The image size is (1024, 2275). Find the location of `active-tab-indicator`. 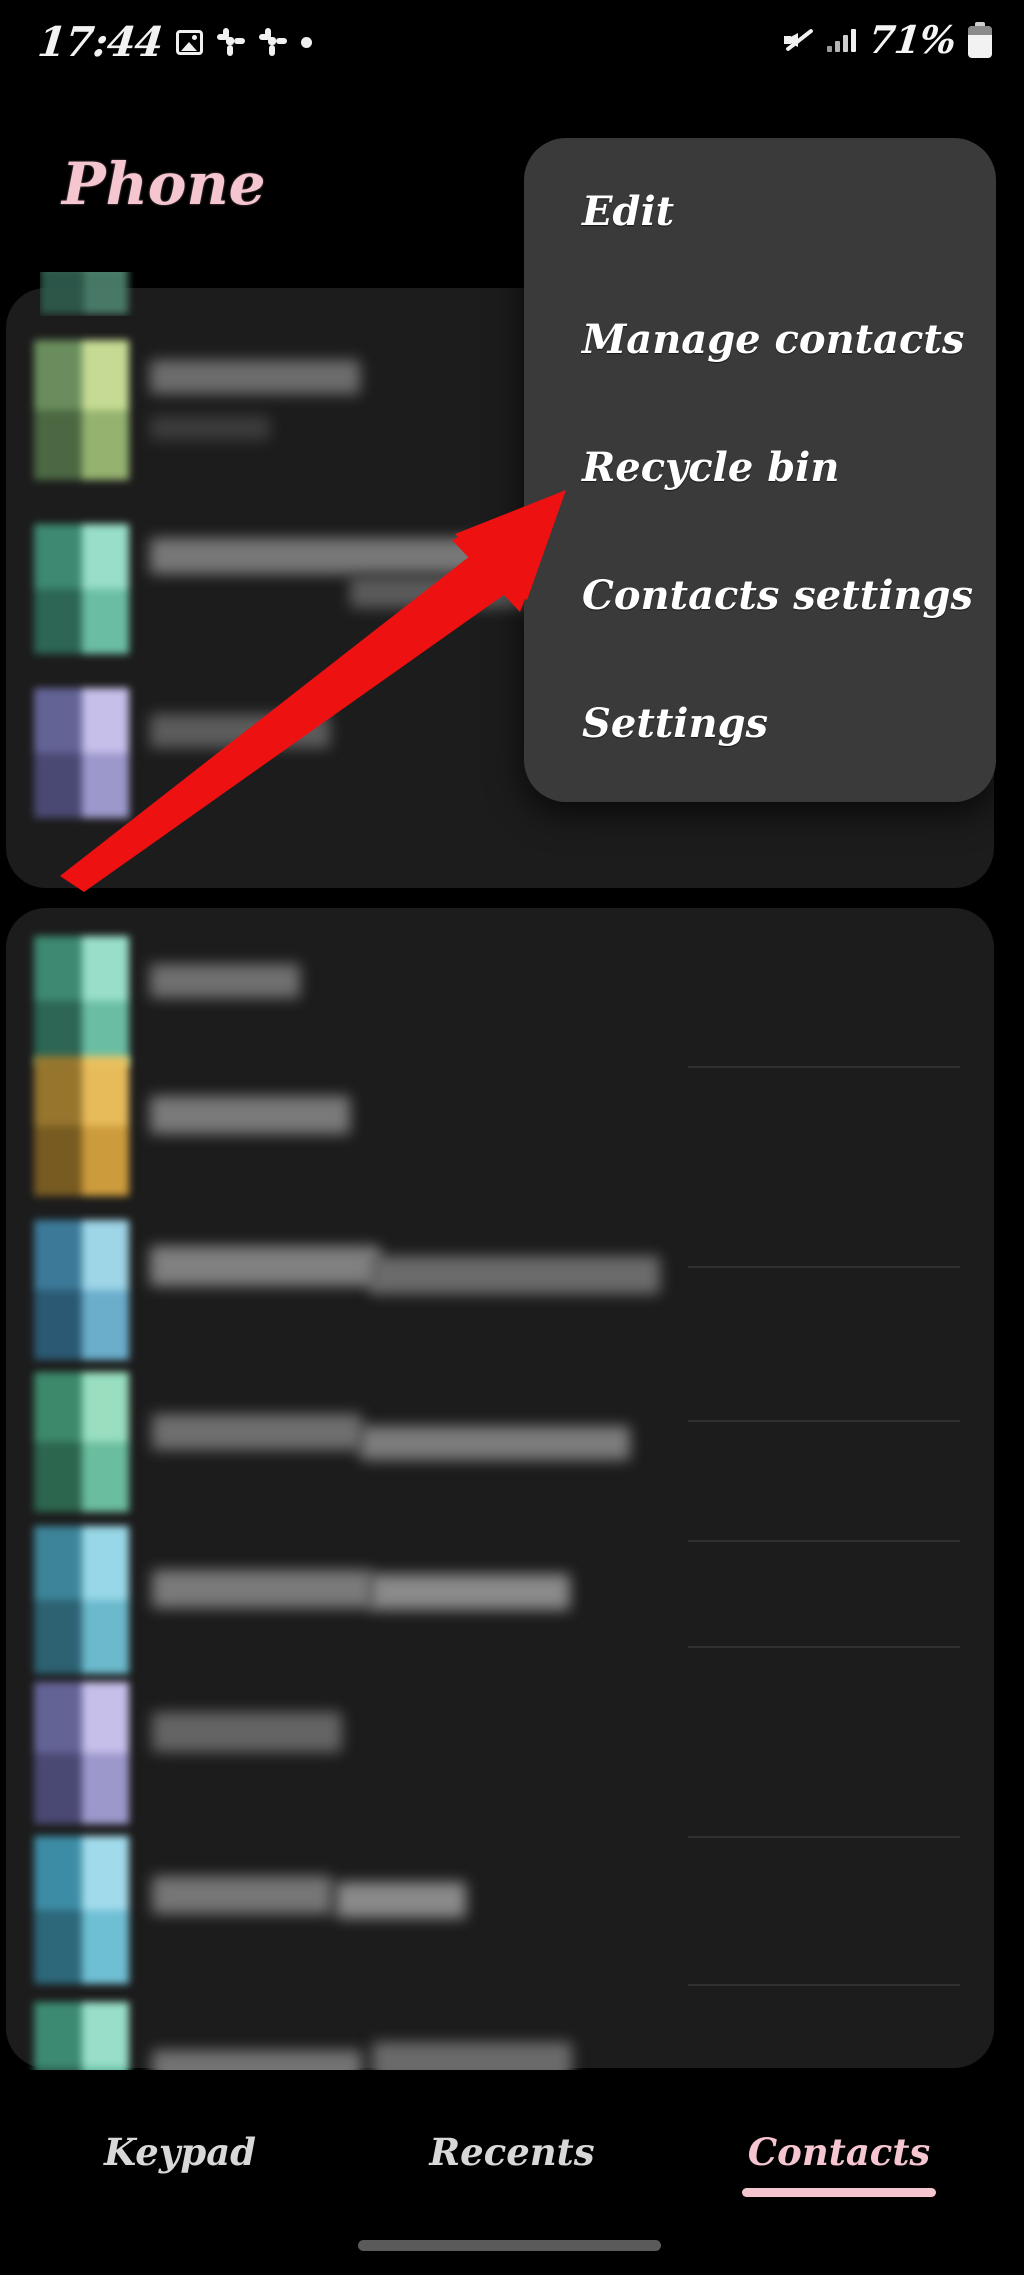

active-tab-indicator is located at coordinates (839, 2192).